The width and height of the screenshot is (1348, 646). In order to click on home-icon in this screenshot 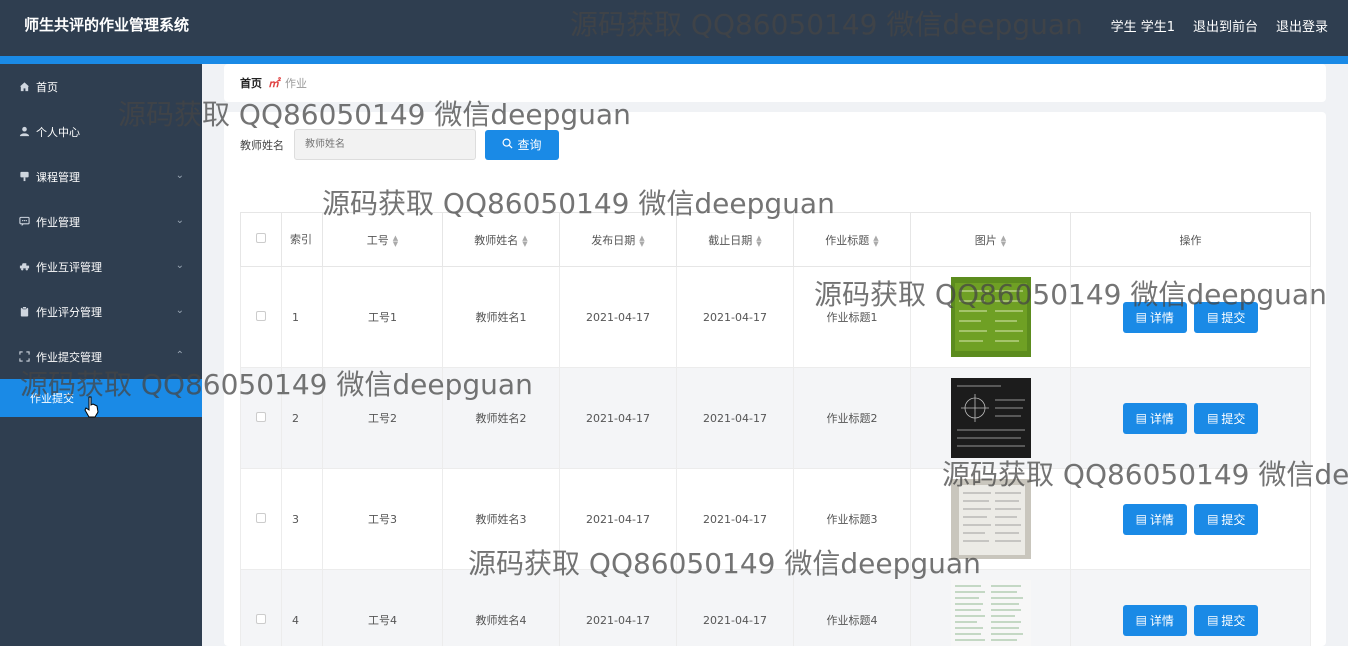, I will do `click(24, 87)`.